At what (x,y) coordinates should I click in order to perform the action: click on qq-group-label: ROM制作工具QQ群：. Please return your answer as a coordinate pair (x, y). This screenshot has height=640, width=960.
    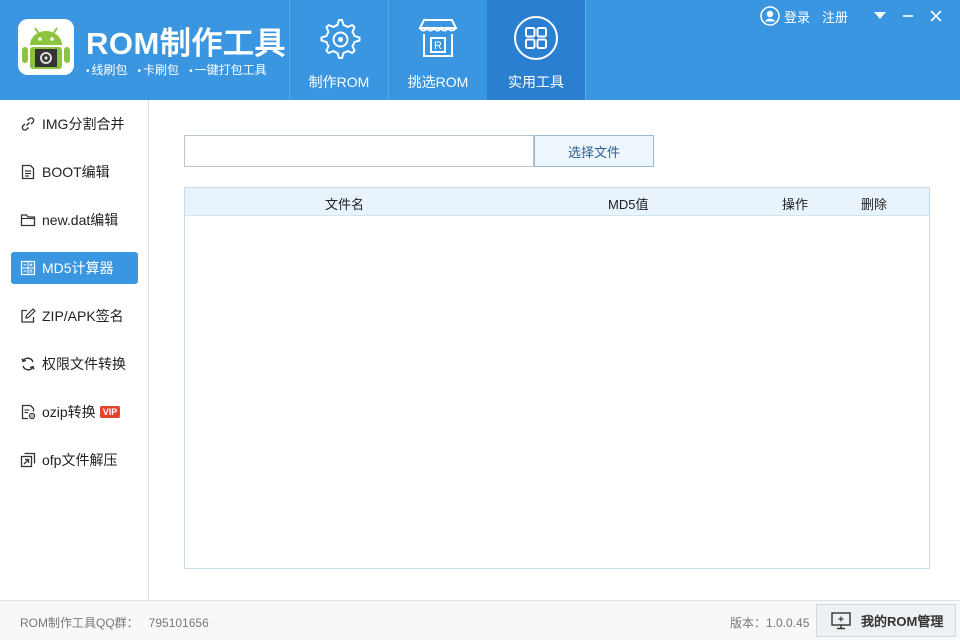
    Looking at the image, I should click on (79, 623).